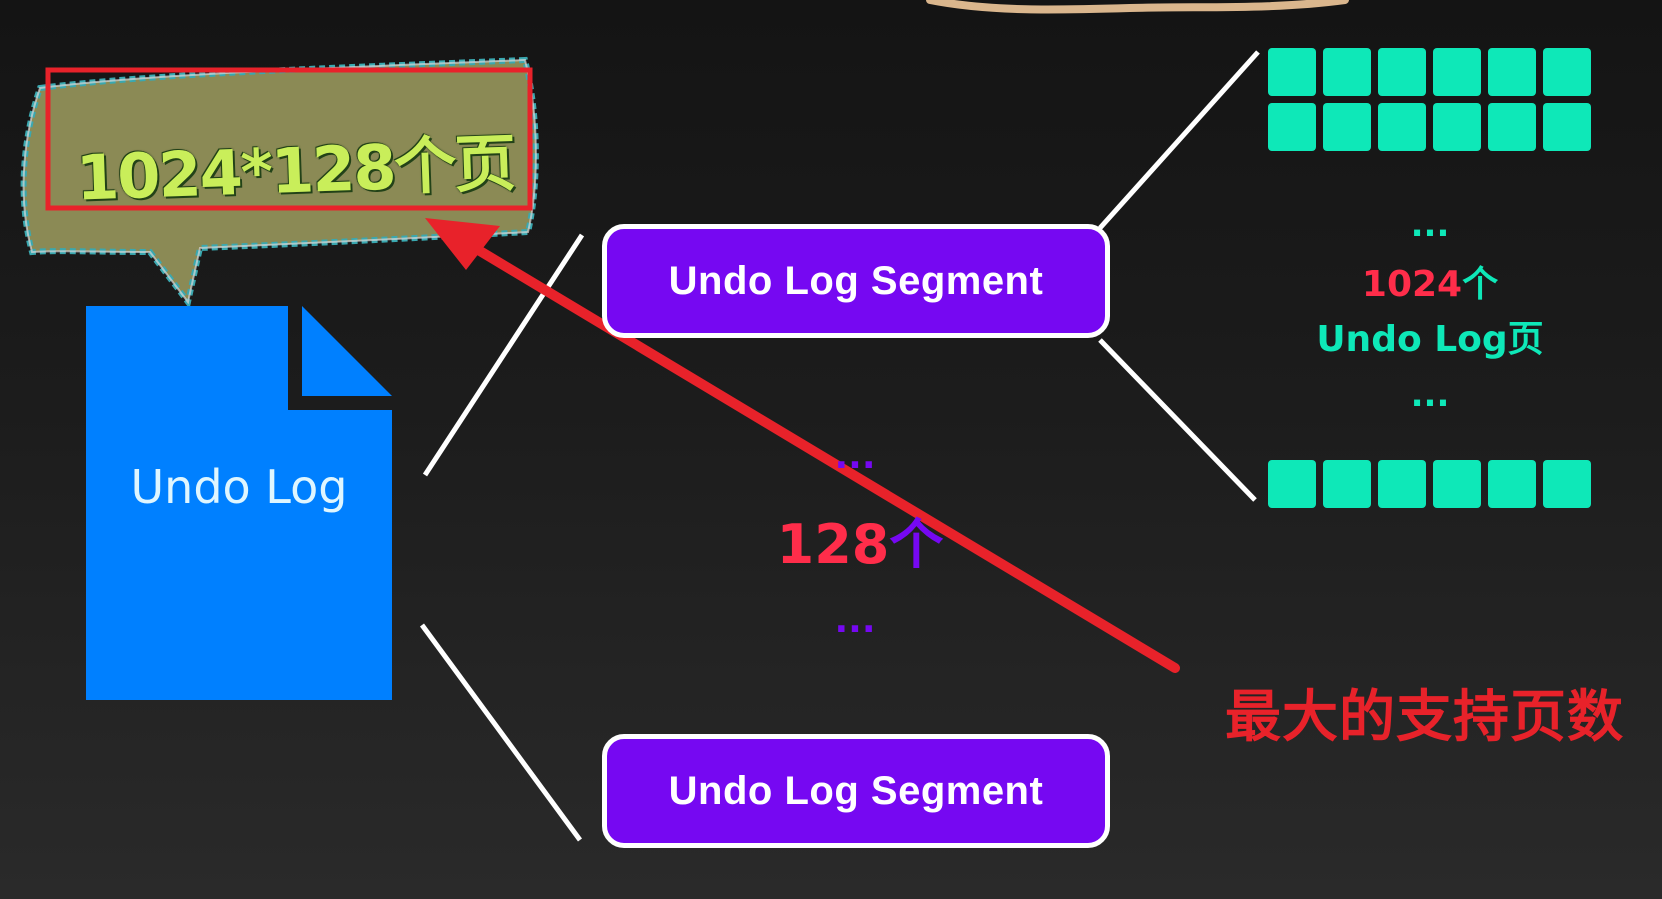 This screenshot has height=899, width=1662. Describe the element at coordinates (1429, 484) in the screenshot. I see `page-grid-bottom` at that location.